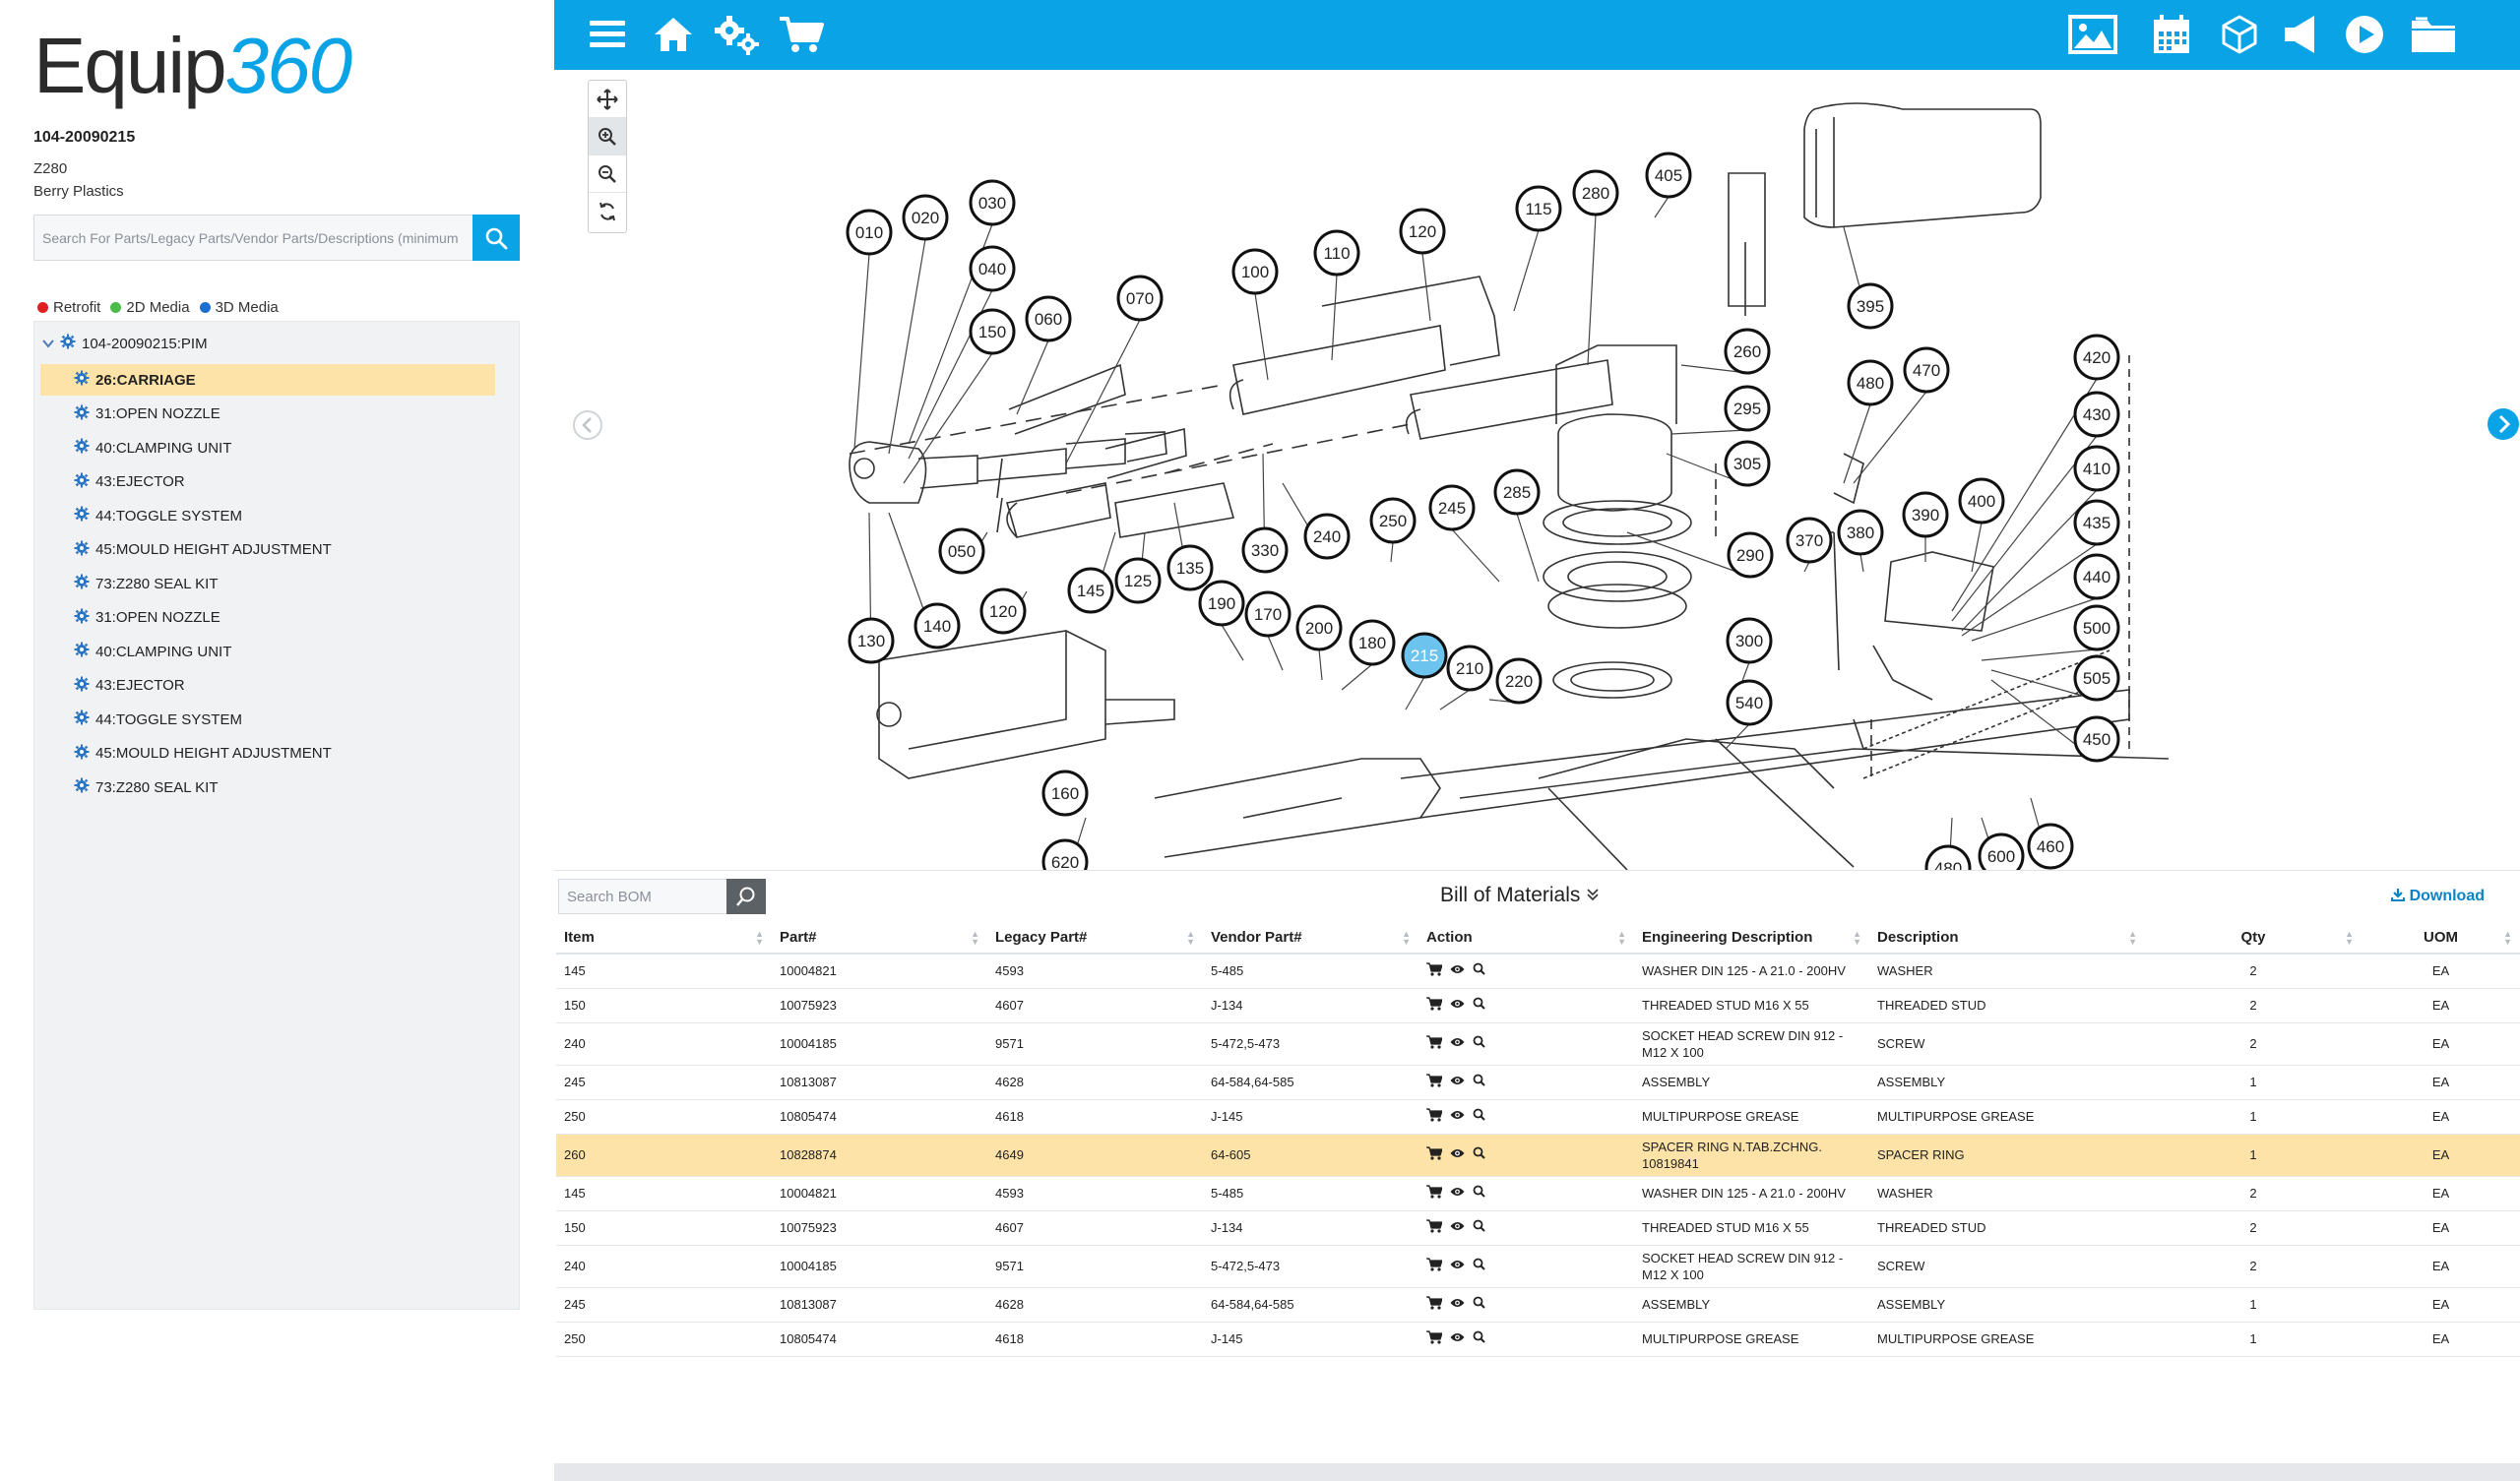 This screenshot has height=1481, width=2520. I want to click on zoom-in-icon, so click(607, 136).